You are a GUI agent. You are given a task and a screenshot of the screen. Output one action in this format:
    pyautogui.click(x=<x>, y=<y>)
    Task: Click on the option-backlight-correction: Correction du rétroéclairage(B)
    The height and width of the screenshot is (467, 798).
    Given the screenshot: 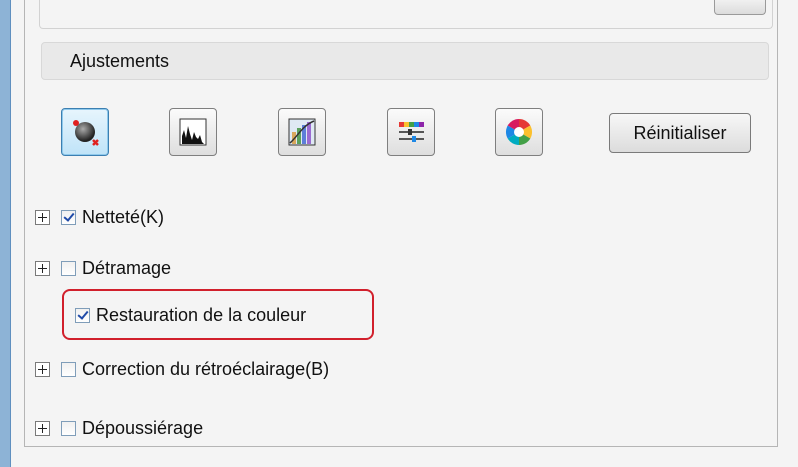 What is the action you would take?
    pyautogui.click(x=182, y=369)
    